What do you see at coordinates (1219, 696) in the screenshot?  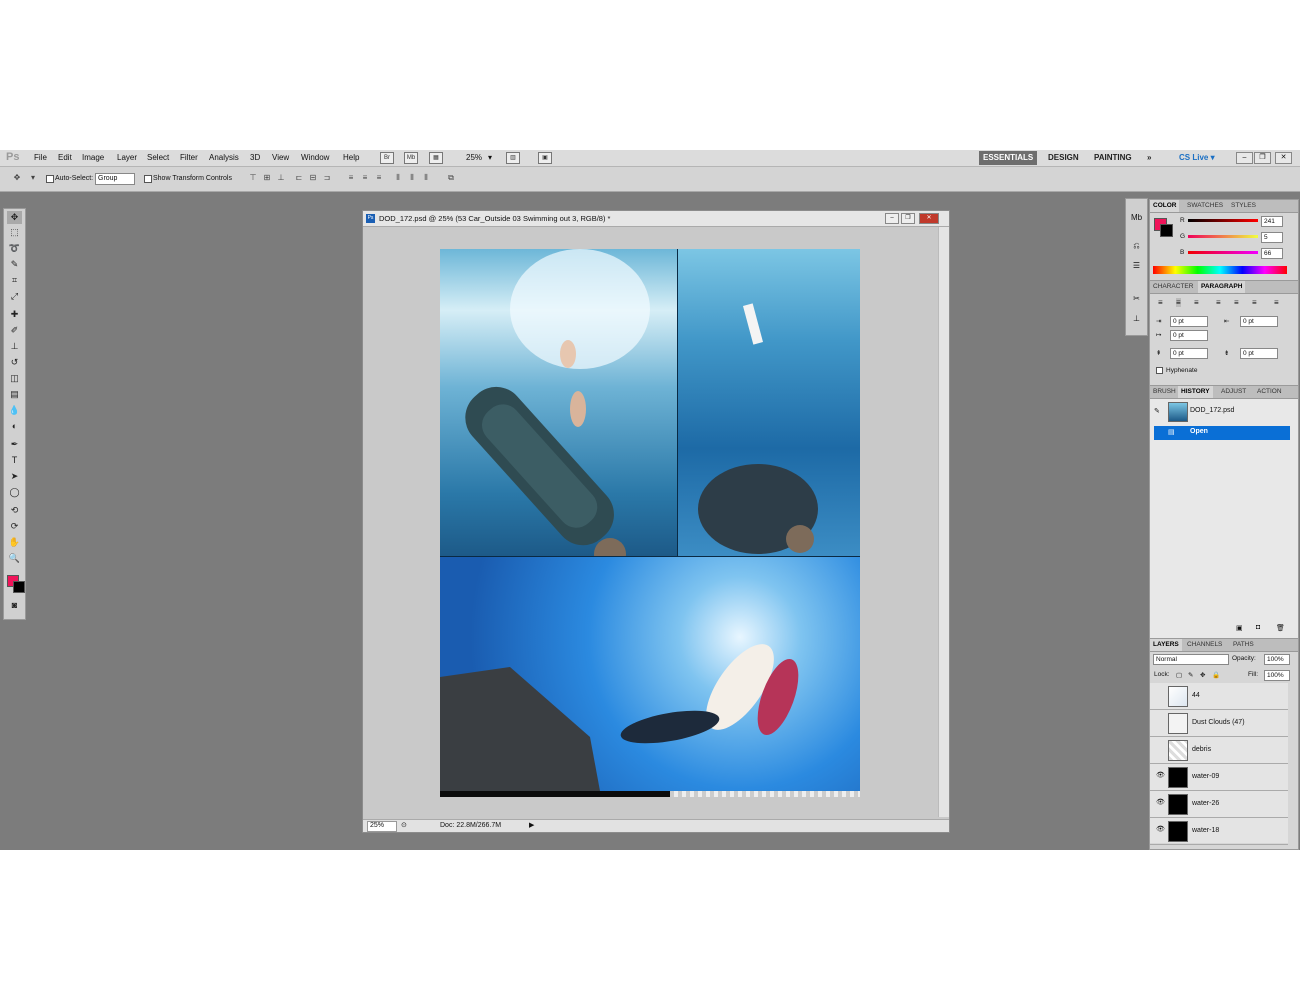 I see `layer-row: 44` at bounding box center [1219, 696].